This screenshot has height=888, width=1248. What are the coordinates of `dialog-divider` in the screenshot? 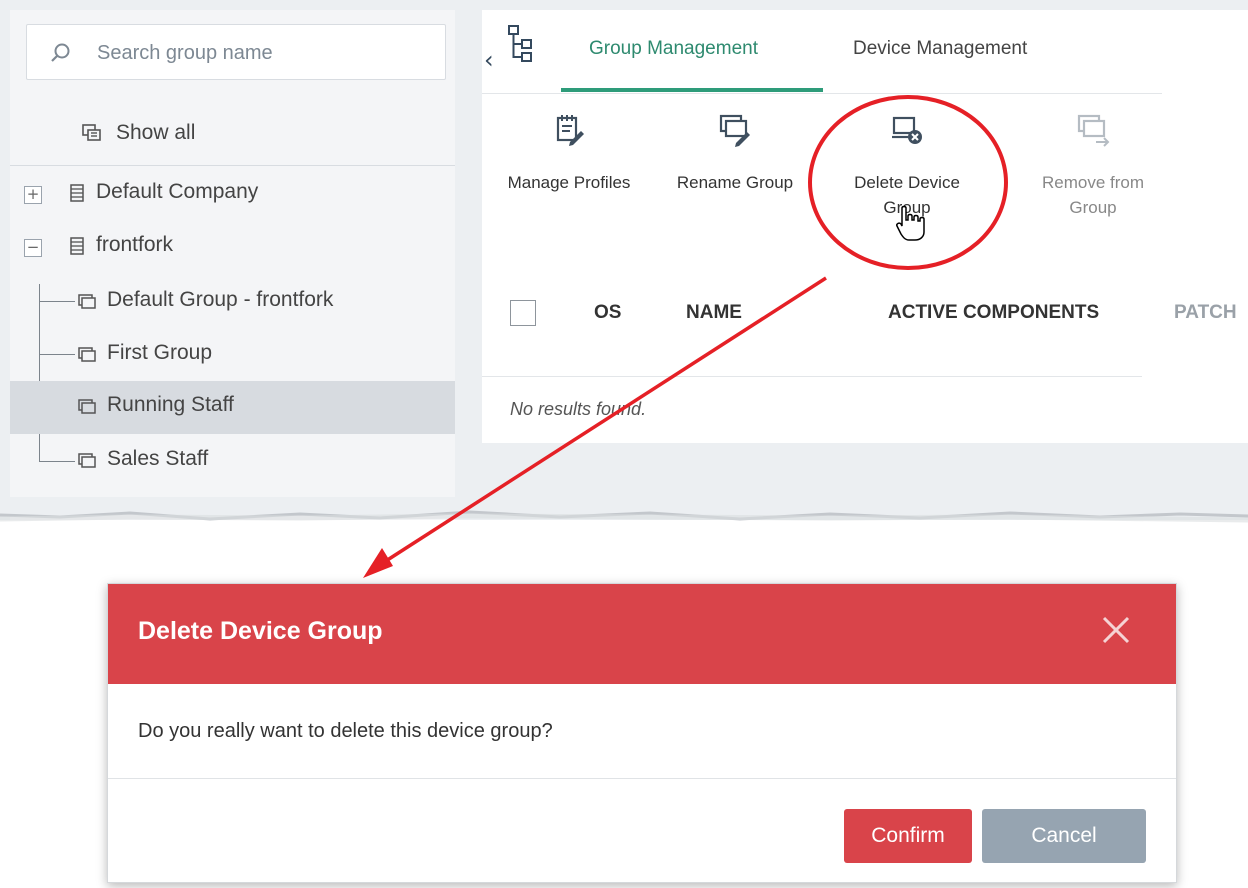 It's located at (642, 778).